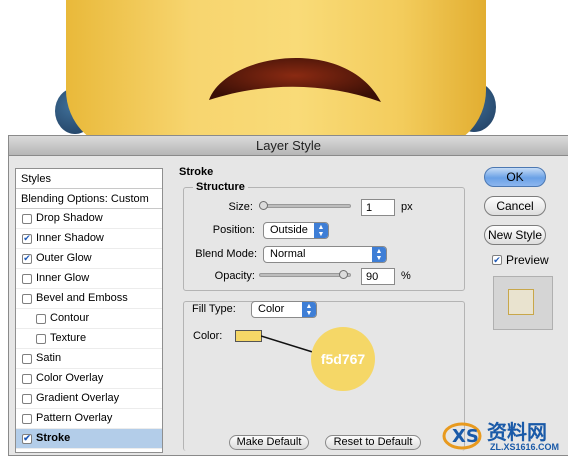 This screenshot has height=456, width=570. I want to click on style-item-label: Bevel and Emboss, so click(82, 298).